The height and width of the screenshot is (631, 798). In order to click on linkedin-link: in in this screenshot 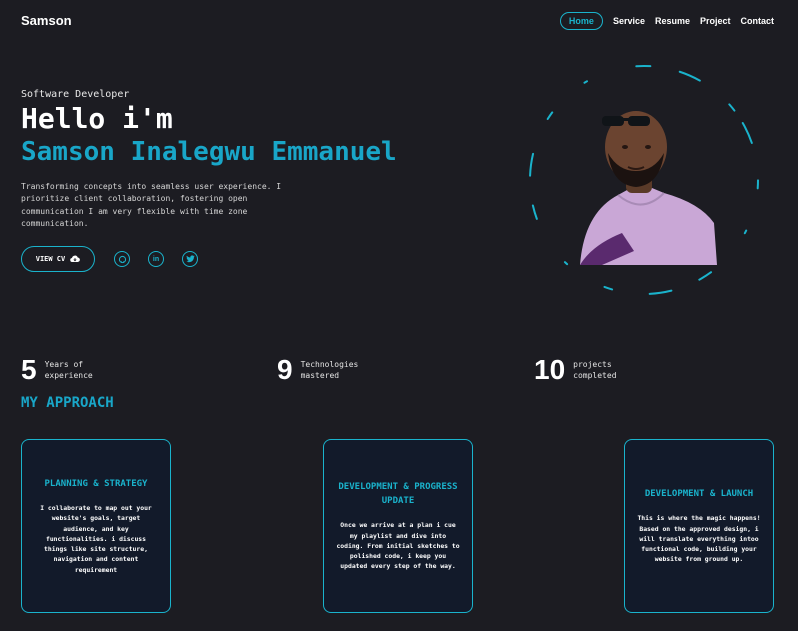, I will do `click(156, 259)`.